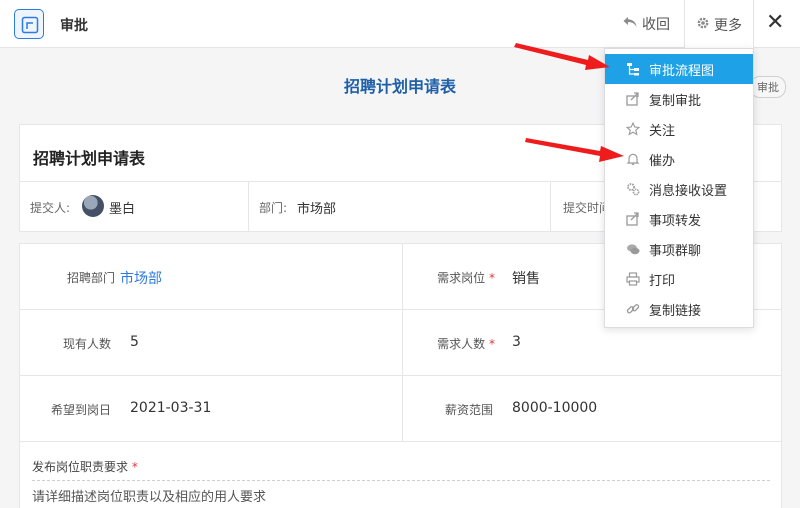 The width and height of the screenshot is (800, 508). Describe the element at coordinates (134, 342) in the screenshot. I see `field-value-current-headcount: 5` at that location.